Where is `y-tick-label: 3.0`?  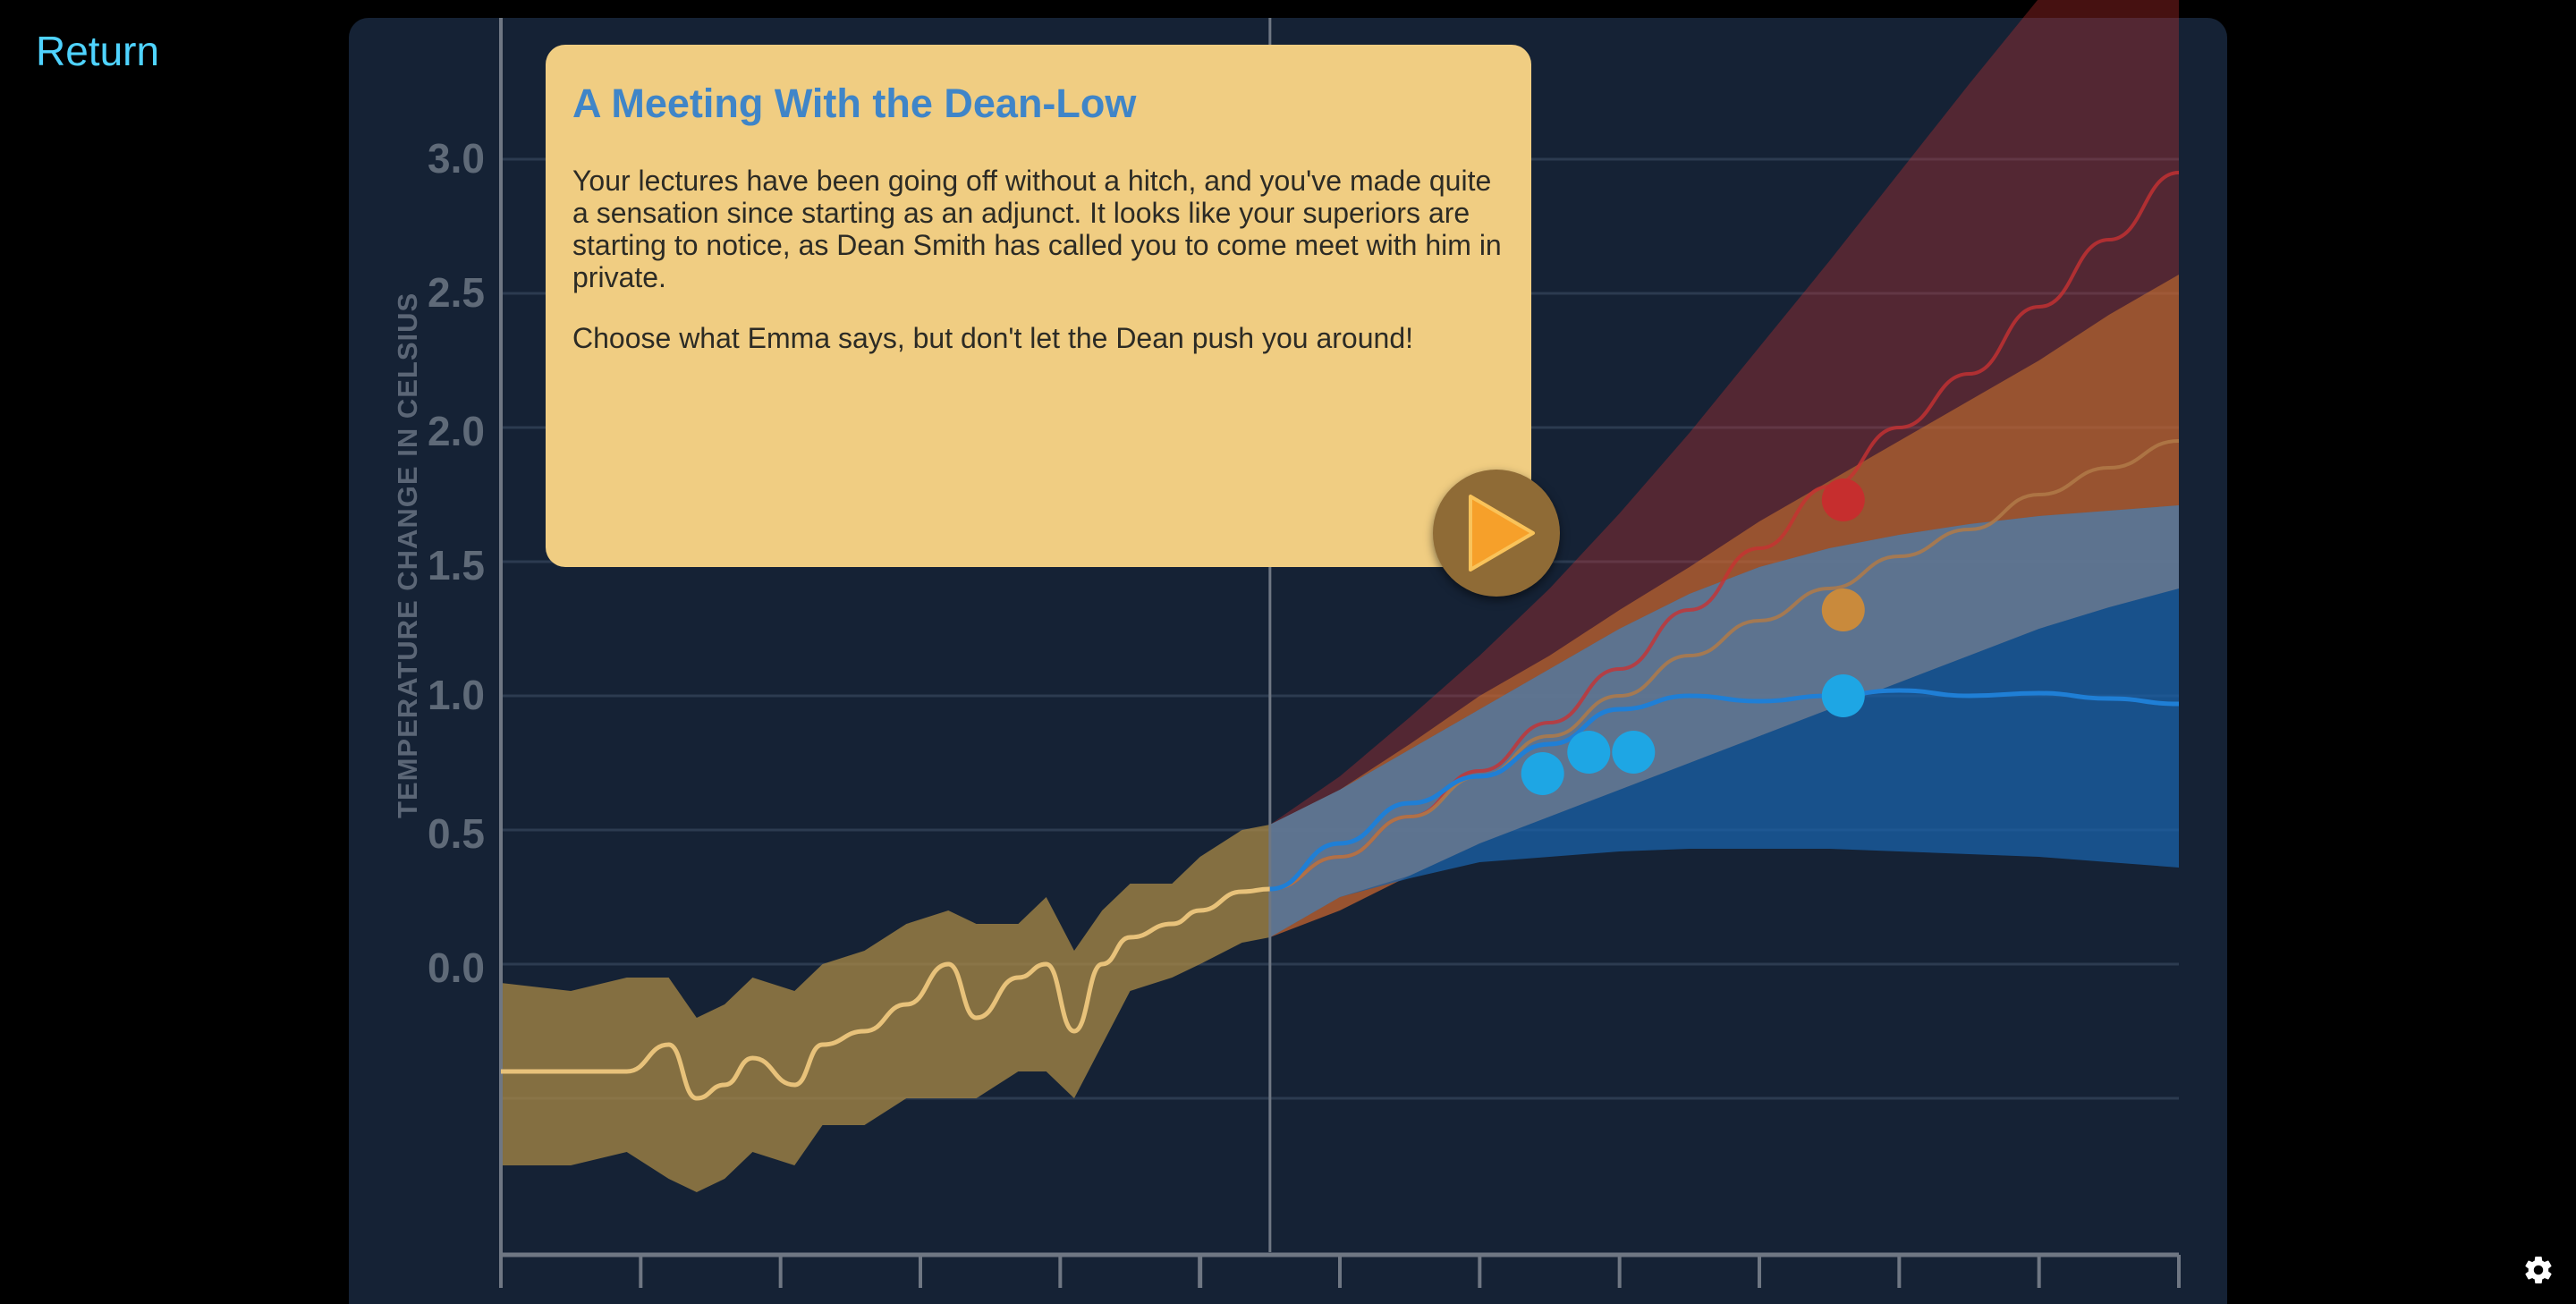 y-tick-label: 3.0 is located at coordinates (456, 158).